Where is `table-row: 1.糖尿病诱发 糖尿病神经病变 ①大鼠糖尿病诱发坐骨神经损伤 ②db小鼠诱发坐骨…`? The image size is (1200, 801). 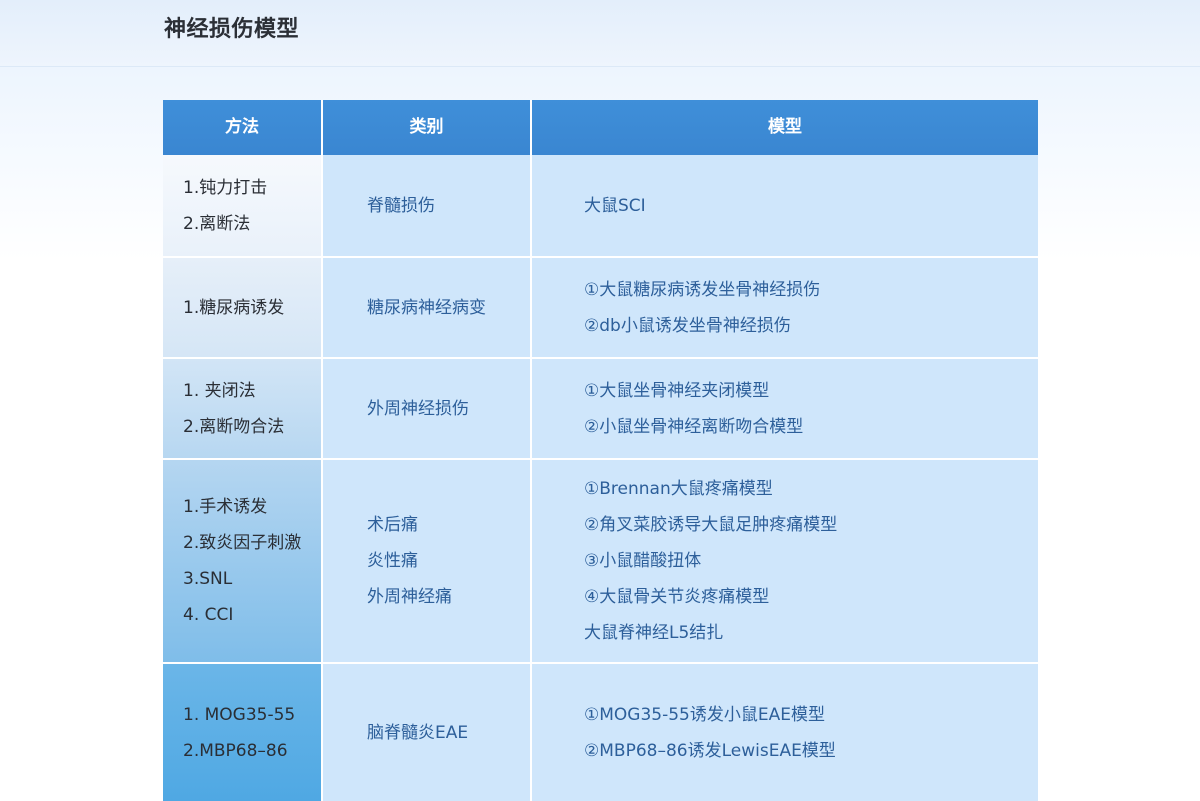 table-row: 1.糖尿病诱发 糖尿病神经病变 ①大鼠糖尿病诱发坐骨神经损伤 ②db小鼠诱发坐骨… is located at coordinates (600, 307).